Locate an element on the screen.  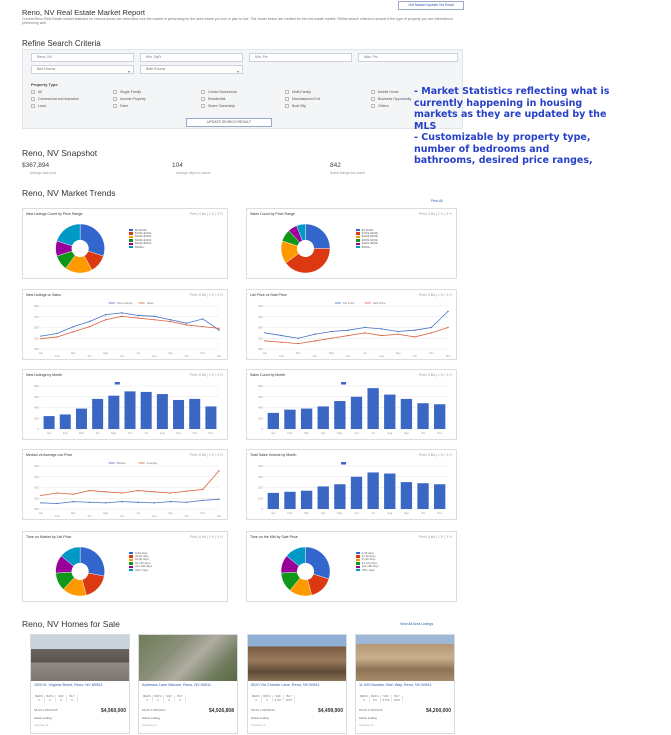
property-type-checkbox: Boat Slip is located at coordinates (295, 106).